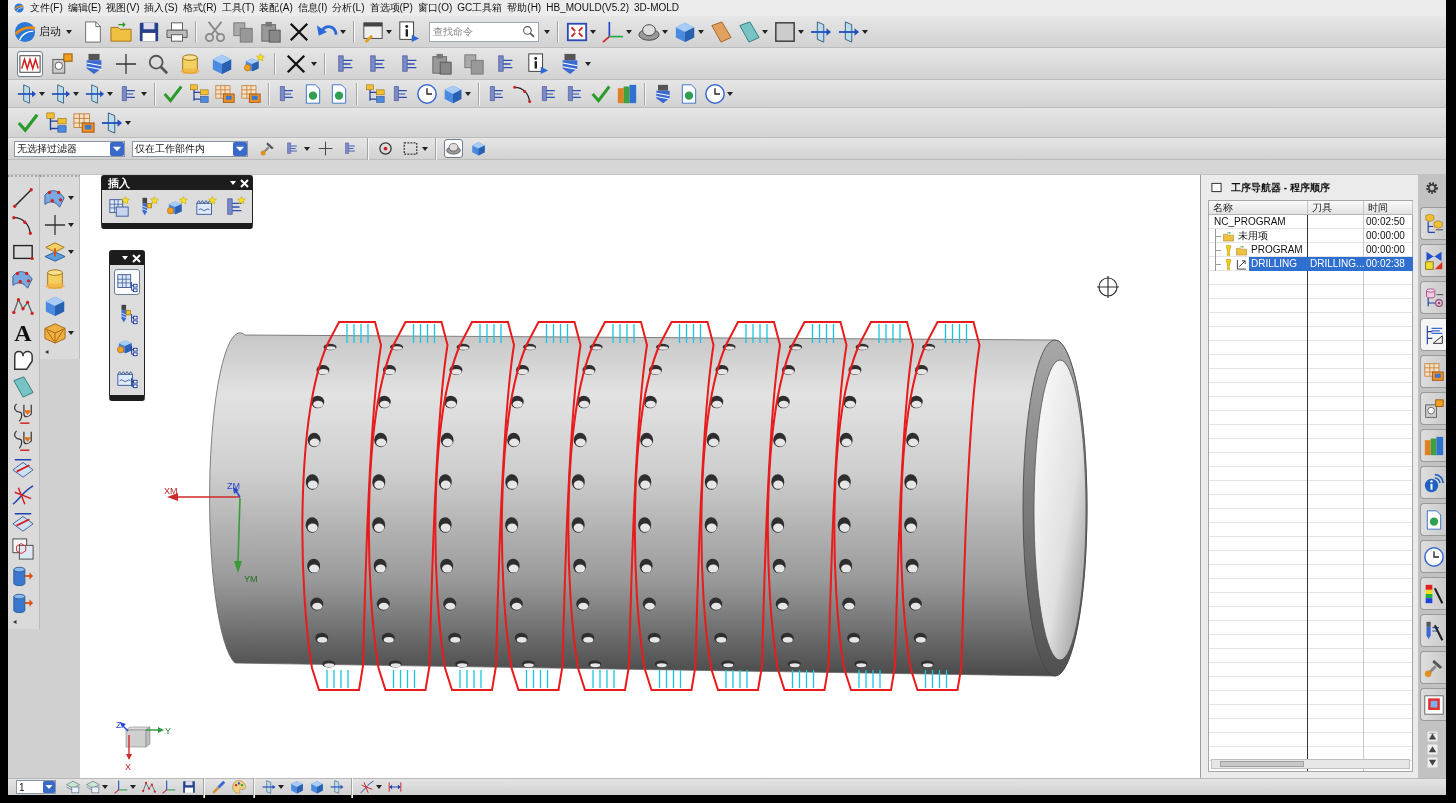  I want to click on menu-item: 3D-MOLD, so click(657, 8).